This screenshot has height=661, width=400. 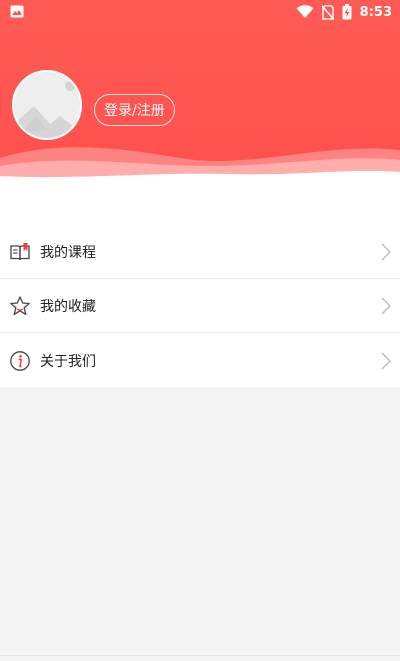 I want to click on battery-charging-icon, so click(x=347, y=12).